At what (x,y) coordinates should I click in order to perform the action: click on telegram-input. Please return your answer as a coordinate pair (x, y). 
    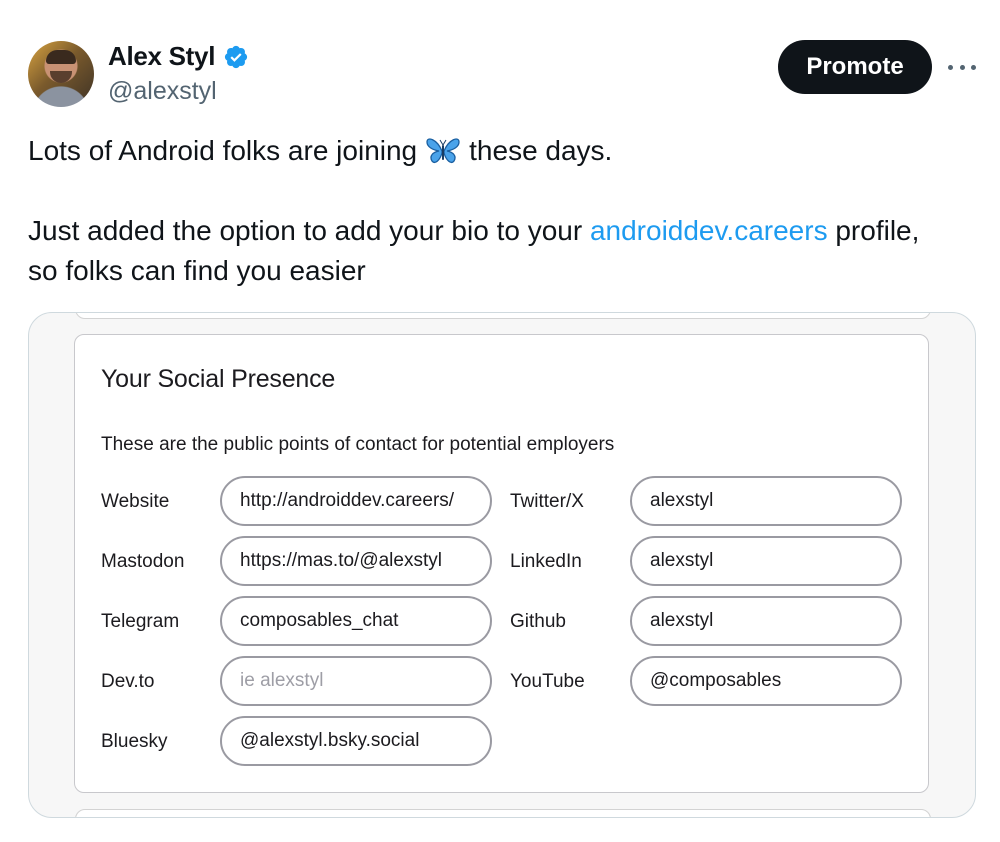
    Looking at the image, I should click on (356, 621).